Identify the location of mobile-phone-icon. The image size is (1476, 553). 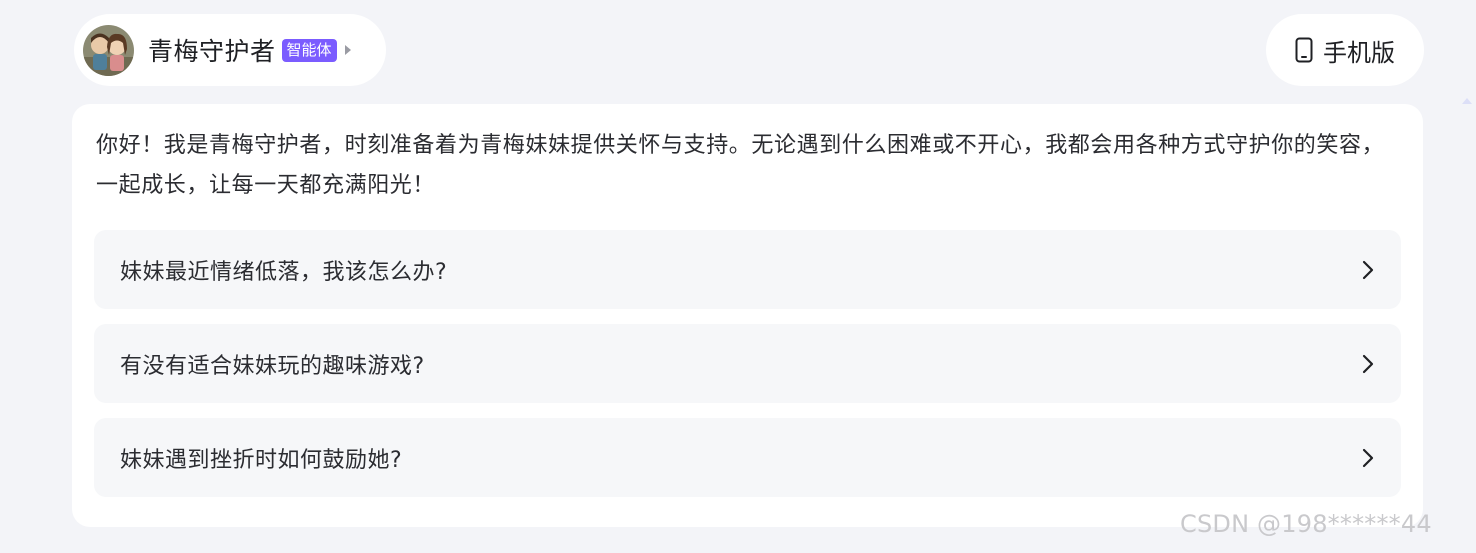
(1304, 50).